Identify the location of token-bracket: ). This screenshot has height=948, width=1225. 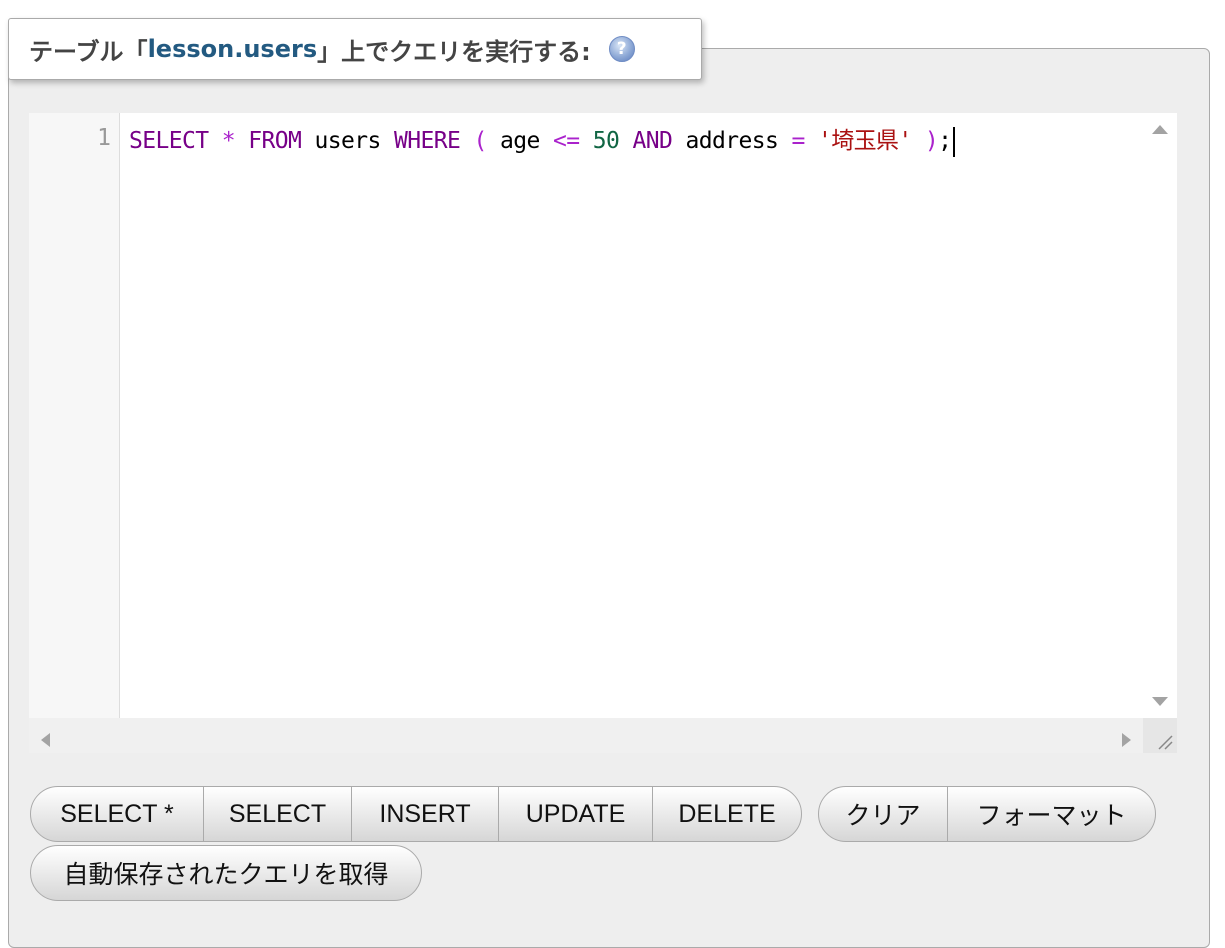
(931, 141).